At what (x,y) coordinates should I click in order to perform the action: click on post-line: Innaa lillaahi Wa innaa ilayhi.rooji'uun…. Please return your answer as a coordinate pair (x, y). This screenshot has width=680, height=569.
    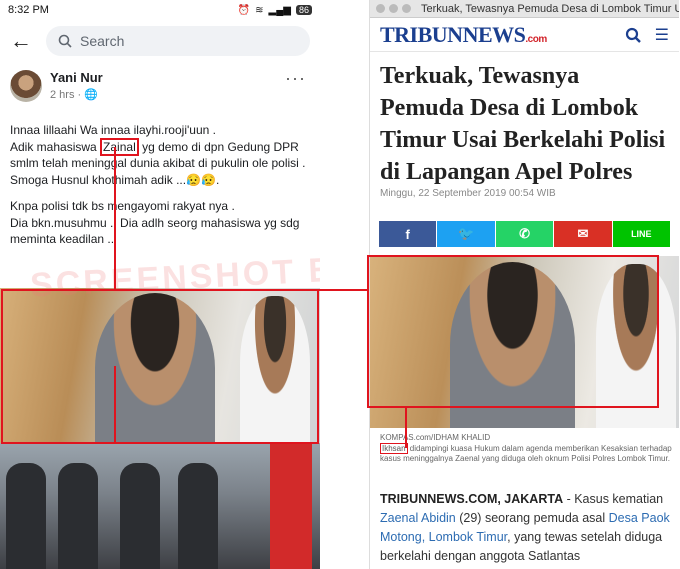
    Looking at the image, I should click on (113, 130).